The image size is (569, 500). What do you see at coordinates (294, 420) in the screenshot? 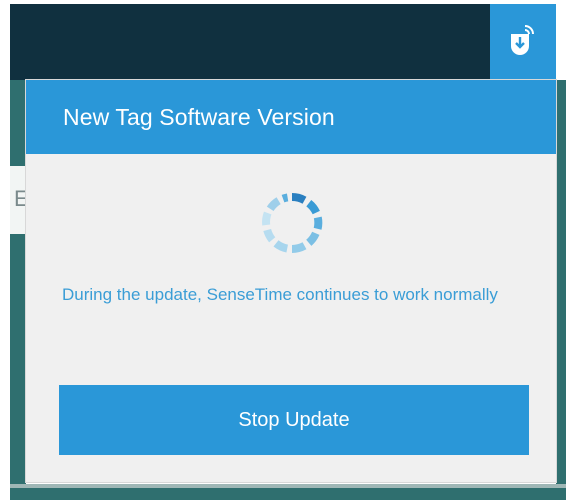
I see `stop-update-button: Stop Update` at bounding box center [294, 420].